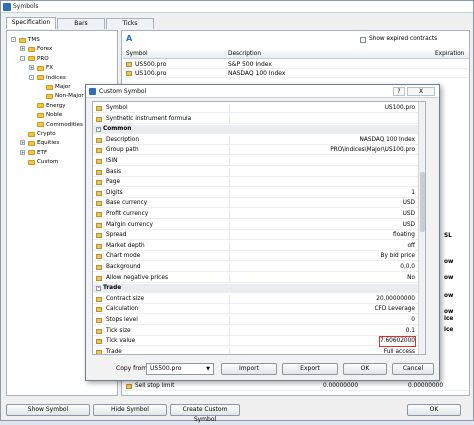 The height and width of the screenshot is (425, 474). I want to click on export-button: Export, so click(310, 369).